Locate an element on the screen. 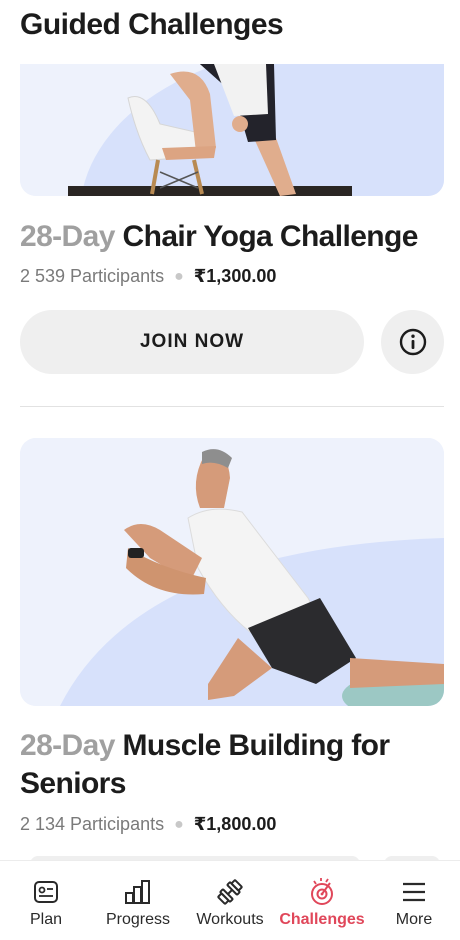 The height and width of the screenshot is (940, 460). hamburger-menu-icon is located at coordinates (414, 892).